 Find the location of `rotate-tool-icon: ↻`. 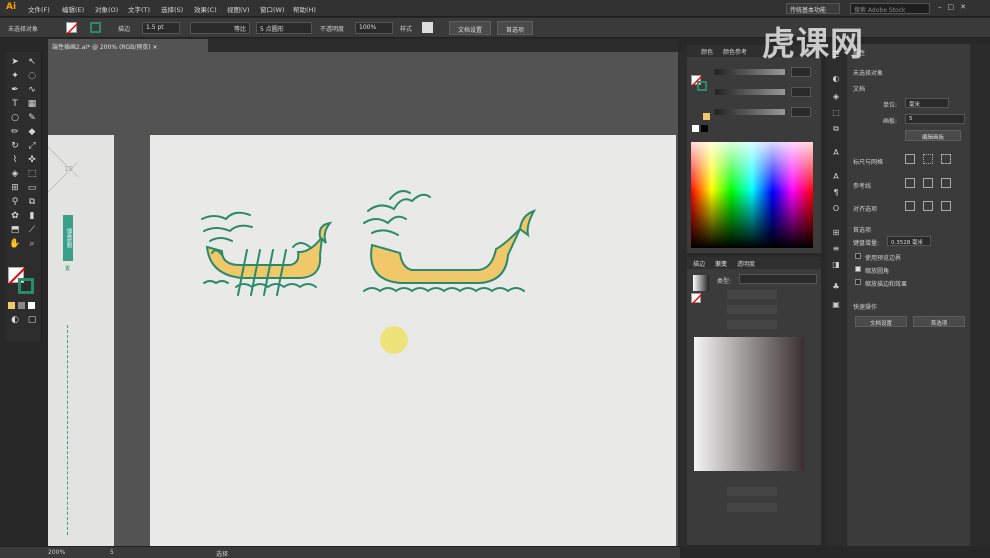

rotate-tool-icon: ↻ is located at coordinates (15, 146).